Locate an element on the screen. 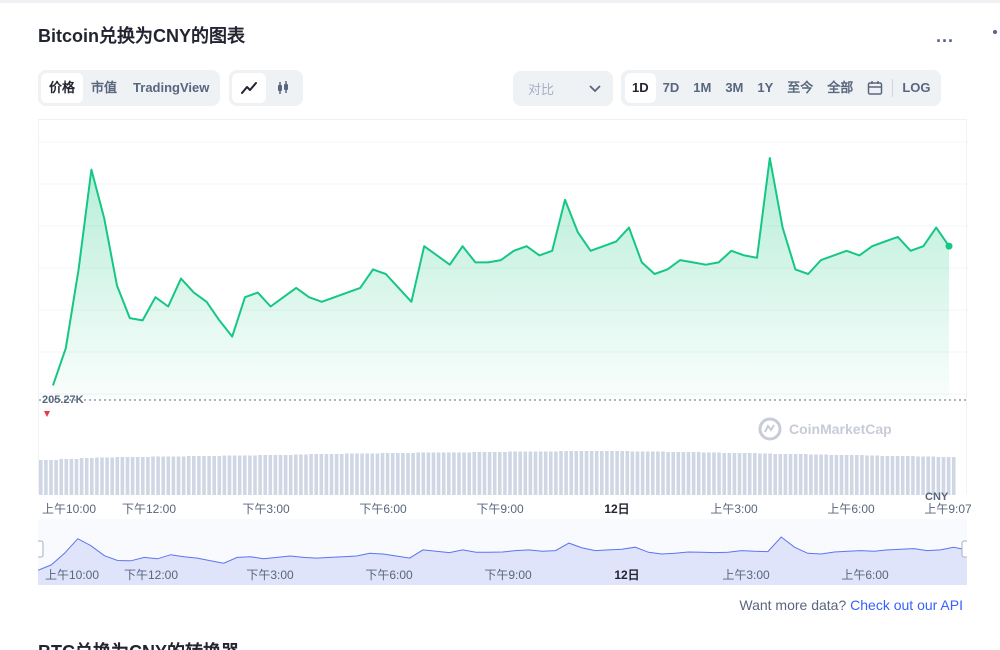 The height and width of the screenshot is (650, 1000). range-divider is located at coordinates (893, 88).